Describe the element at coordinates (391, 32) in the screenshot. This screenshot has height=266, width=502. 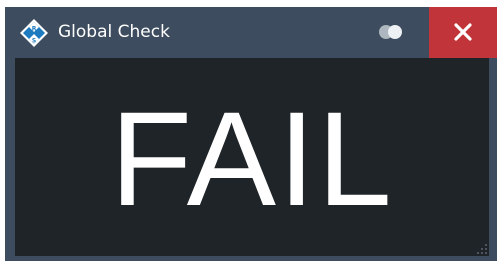
I see `toggle-icon` at that location.